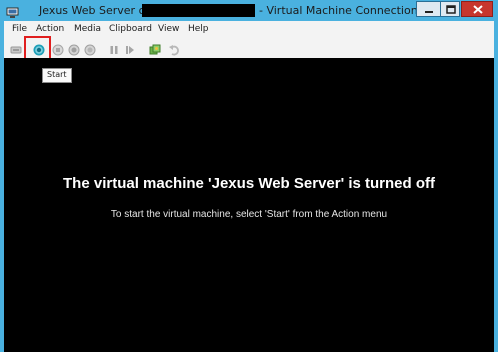 The height and width of the screenshot is (352, 498). Describe the element at coordinates (16, 47) in the screenshot. I see `ctrl-alt-del-icon` at that location.